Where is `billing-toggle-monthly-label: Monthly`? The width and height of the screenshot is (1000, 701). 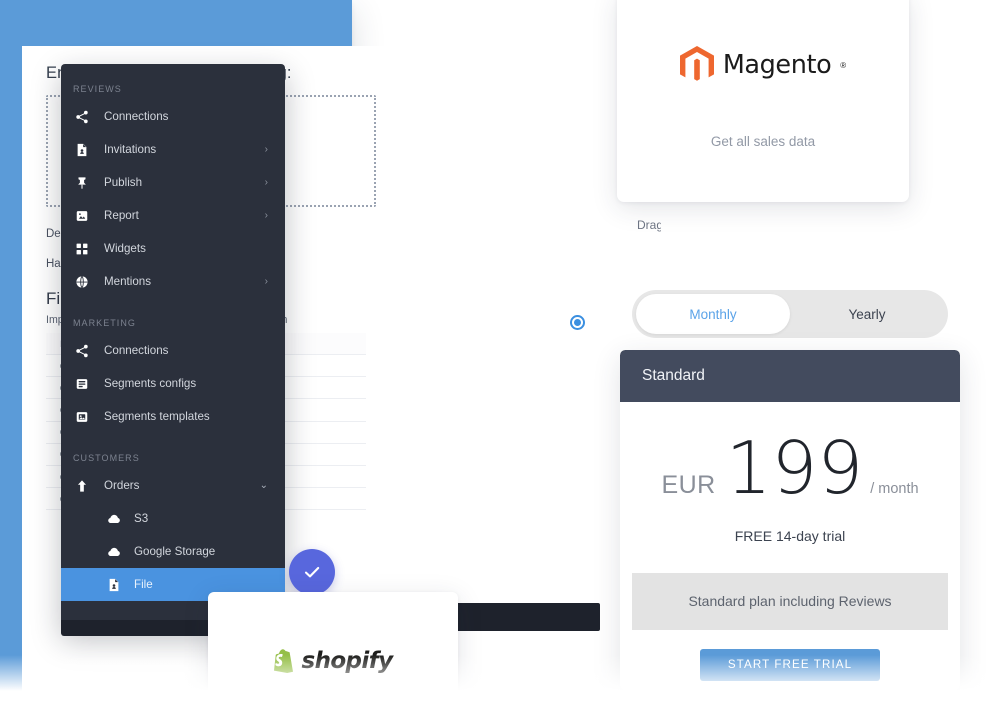 billing-toggle-monthly-label: Monthly is located at coordinates (713, 314).